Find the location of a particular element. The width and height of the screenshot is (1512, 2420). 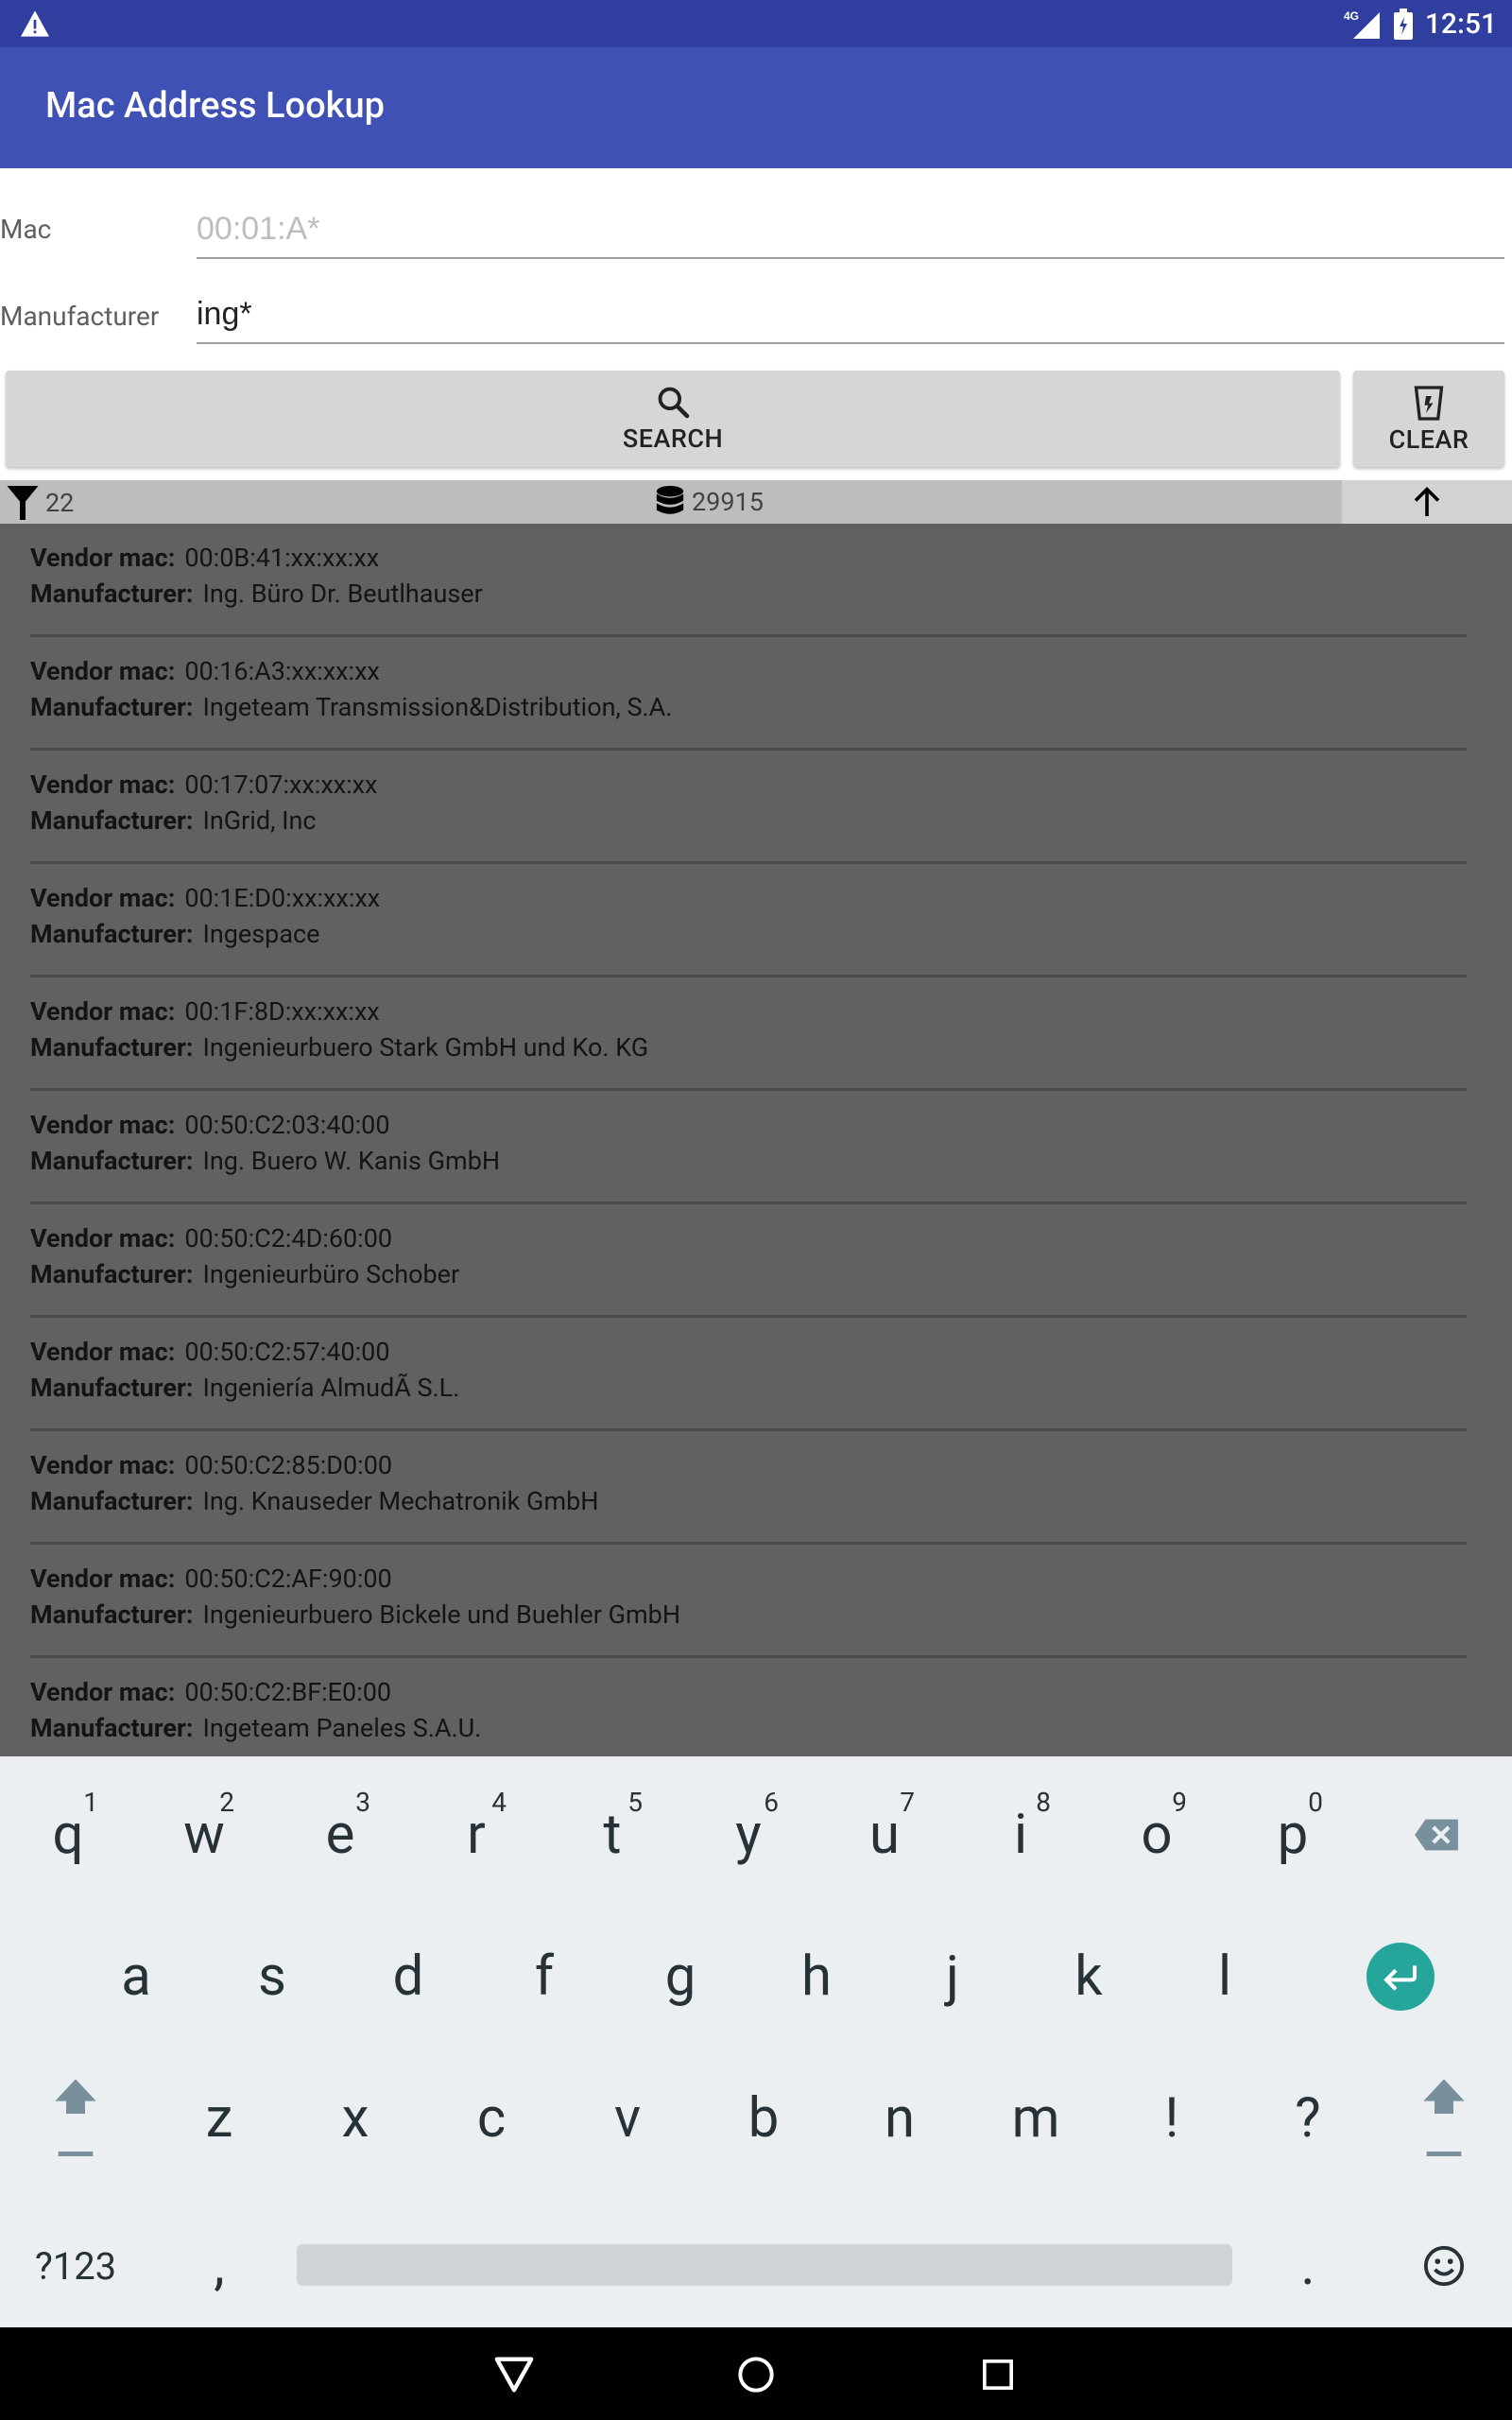

app-bar: Mac Address Lookup is located at coordinates (756, 107).